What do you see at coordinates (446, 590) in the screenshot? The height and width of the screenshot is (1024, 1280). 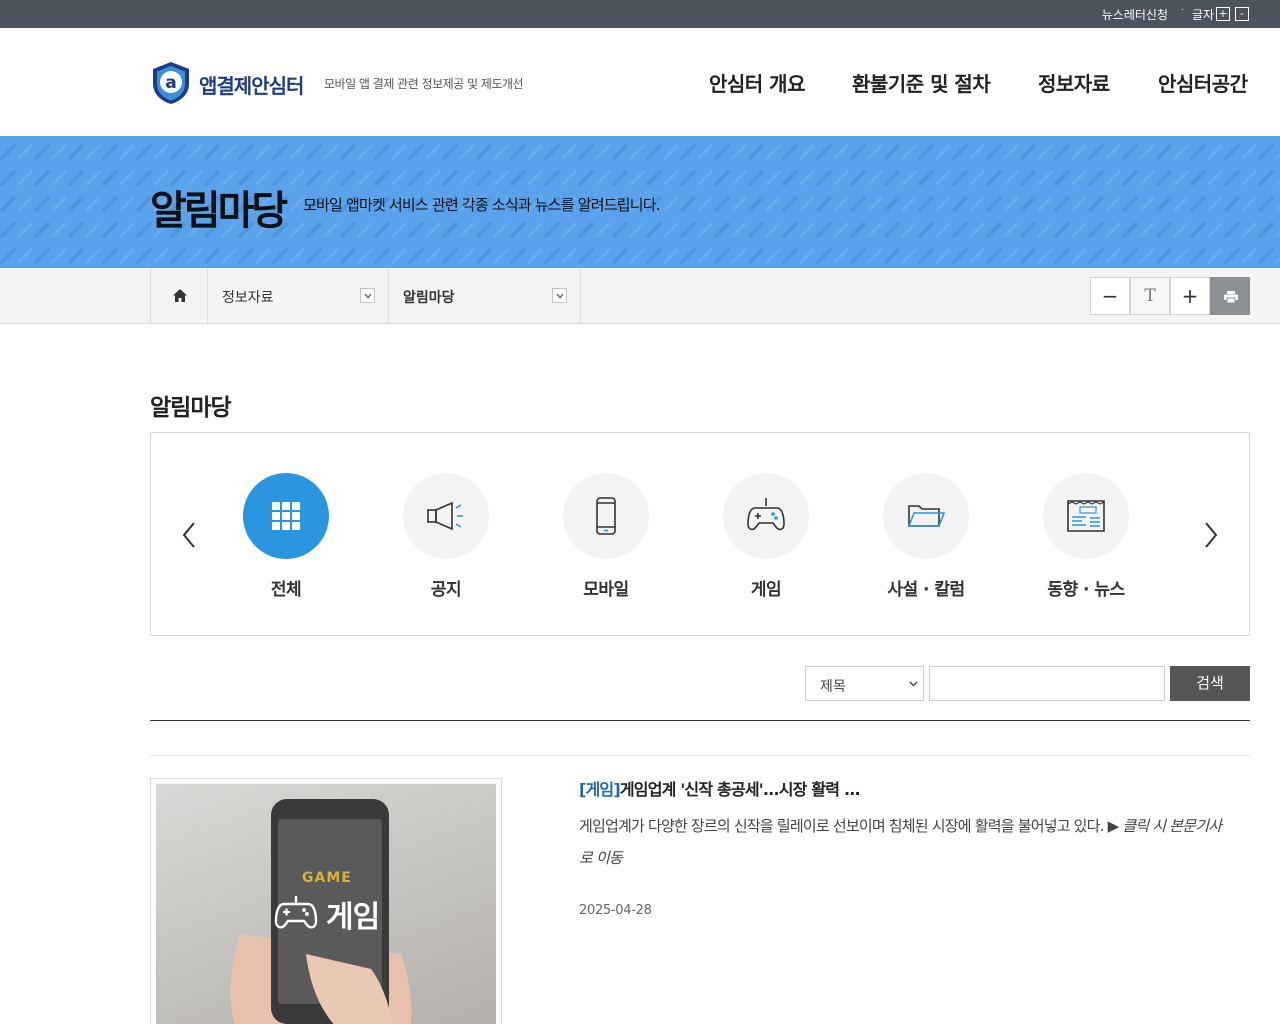 I see `category-label: 공지` at bounding box center [446, 590].